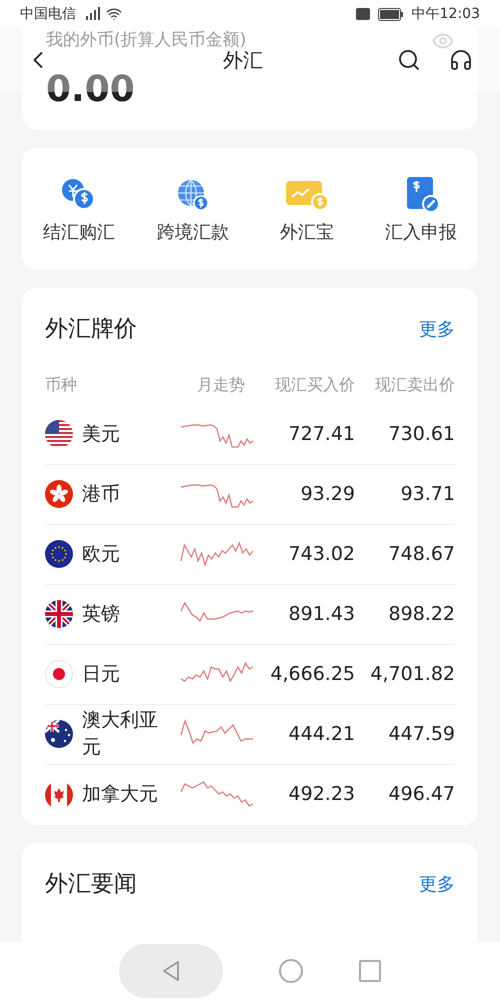 This screenshot has width=500, height=1000. I want to click on quick-action-button: 结汇购汇, so click(79, 209).